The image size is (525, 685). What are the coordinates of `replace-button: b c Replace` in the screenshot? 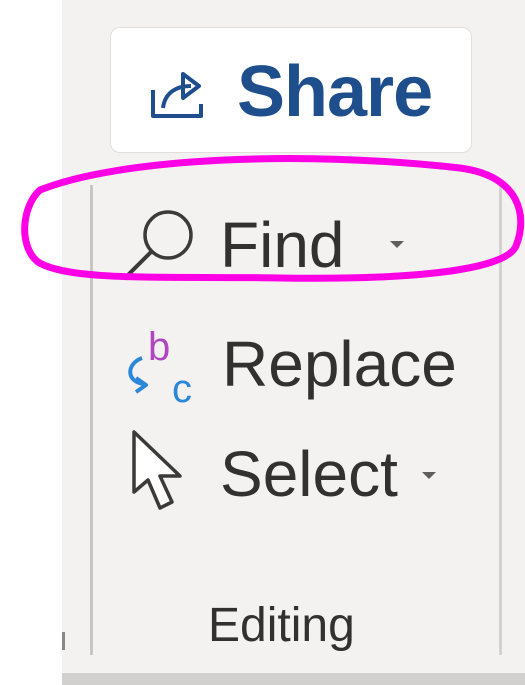 It's located at (305, 363).